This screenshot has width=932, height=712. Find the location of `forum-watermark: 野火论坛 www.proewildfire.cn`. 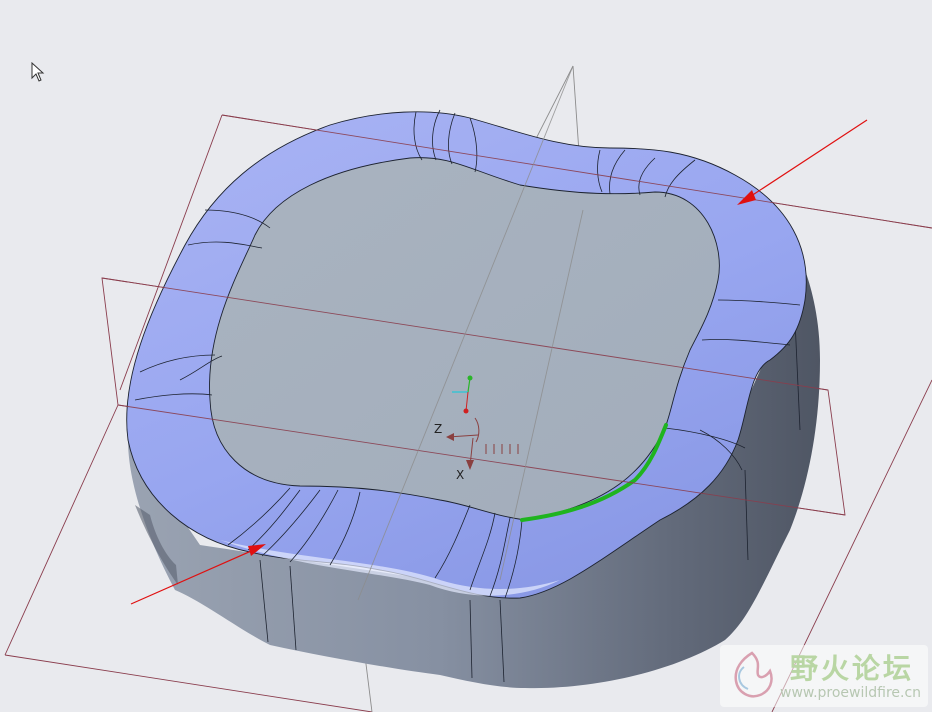

forum-watermark: 野火论坛 www.proewildfire.cn is located at coordinates (824, 676).